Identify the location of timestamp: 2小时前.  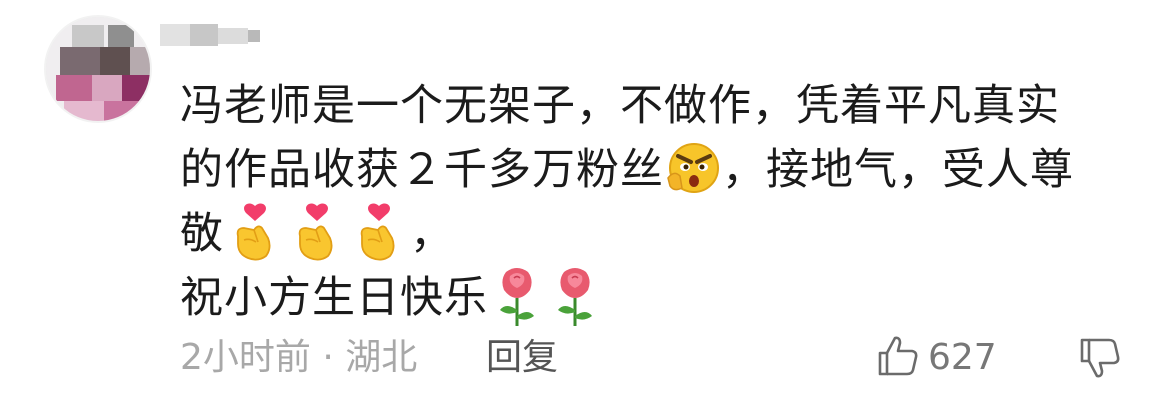
(245, 357).